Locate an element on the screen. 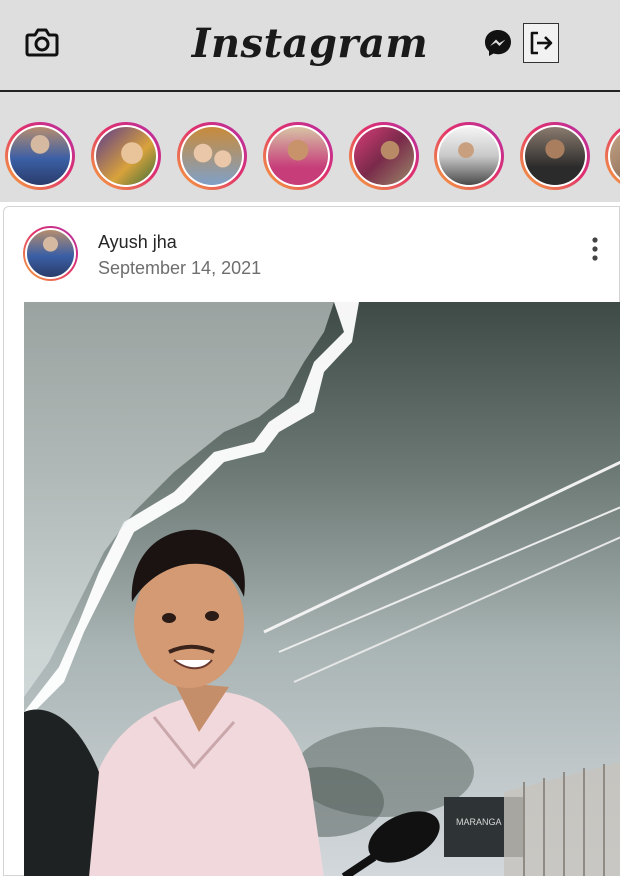 The width and height of the screenshot is (620, 876). post-header: Ayush jha September 14, 2021 is located at coordinates (312, 254).